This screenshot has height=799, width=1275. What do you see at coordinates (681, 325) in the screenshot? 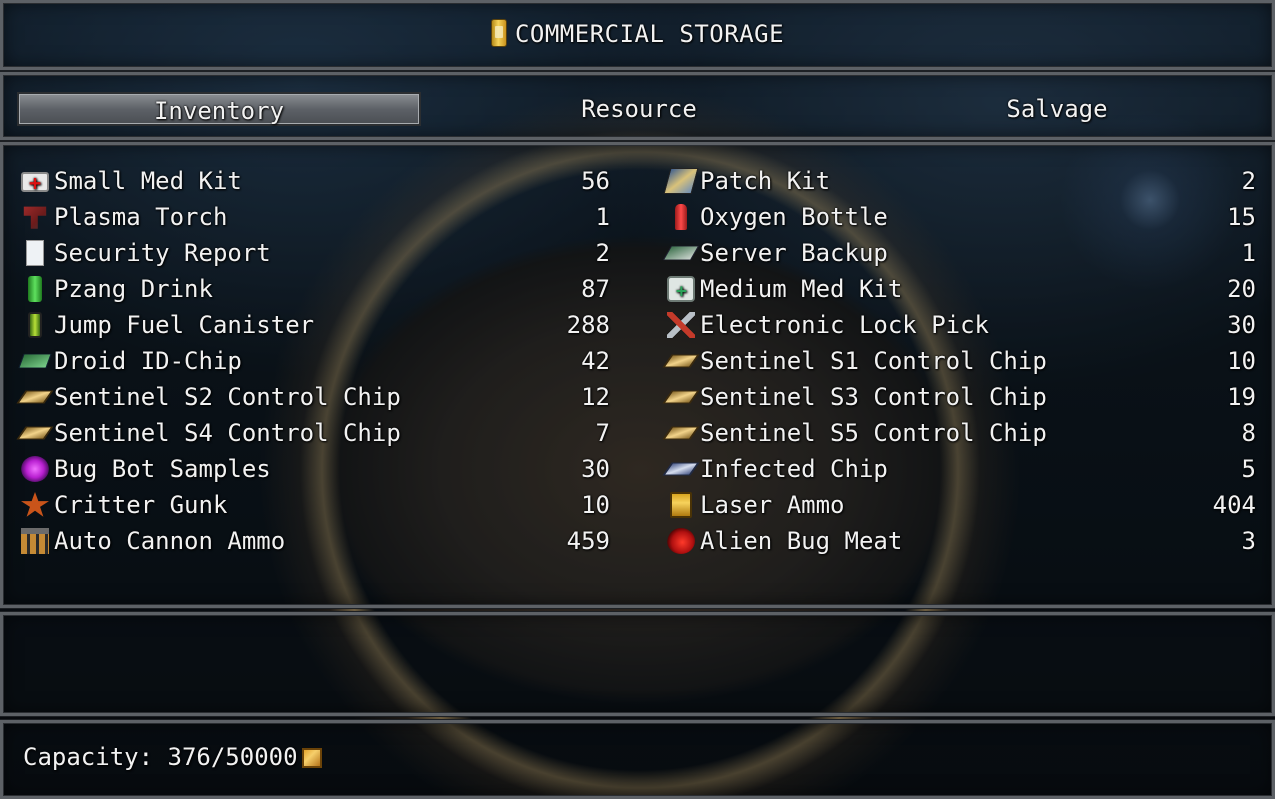
I see `electronic-lock-pick-icon` at bounding box center [681, 325].